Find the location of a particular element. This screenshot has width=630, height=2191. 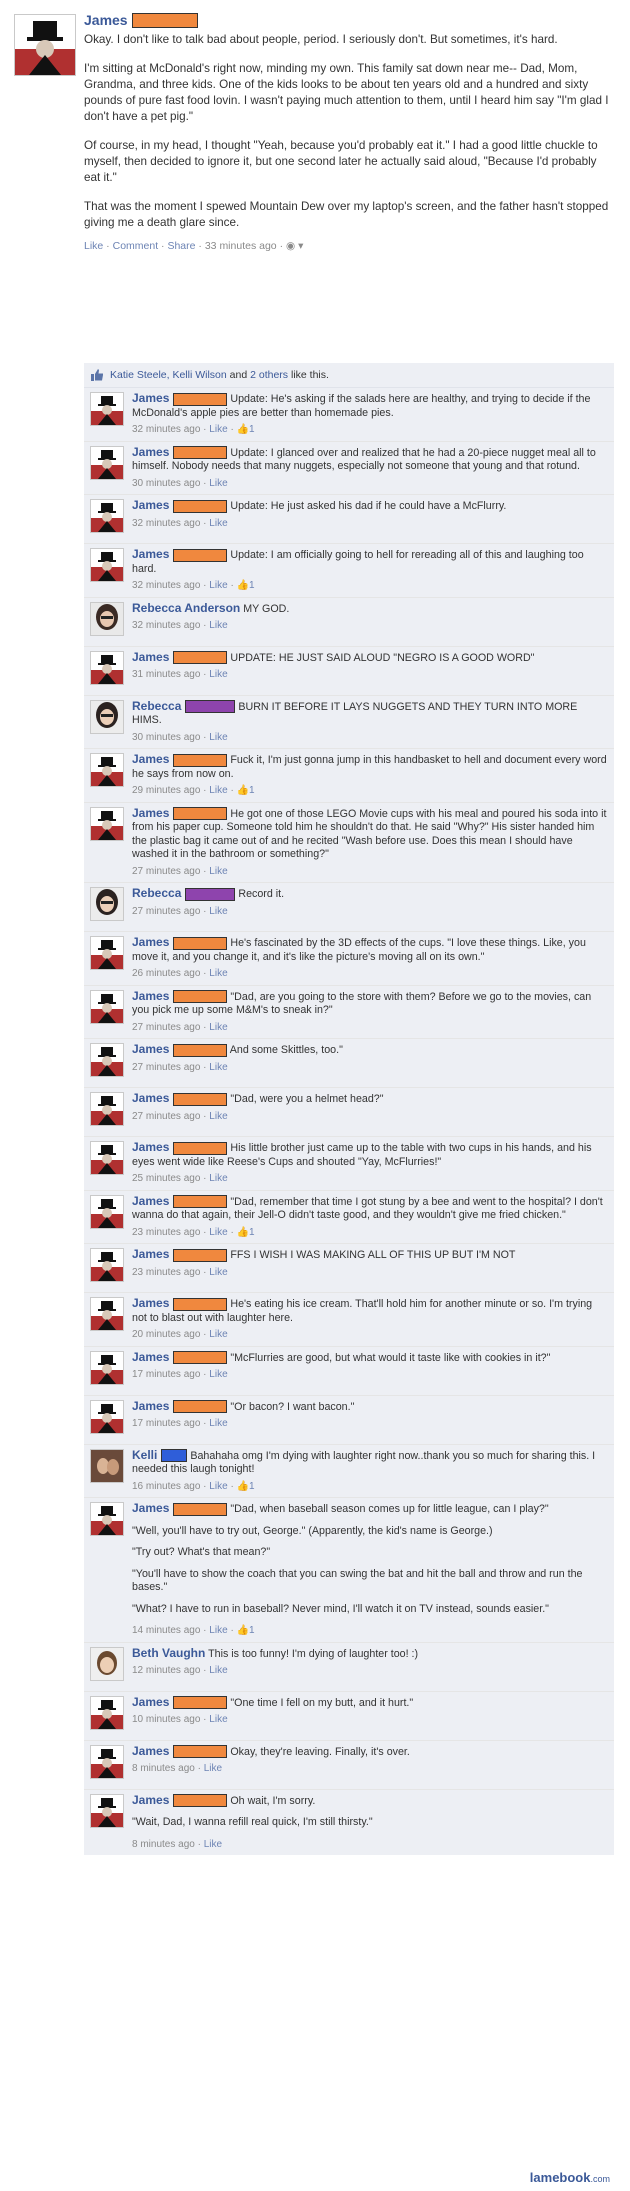

comment-timestamp: 10 minutes ago is located at coordinates (166, 1719).